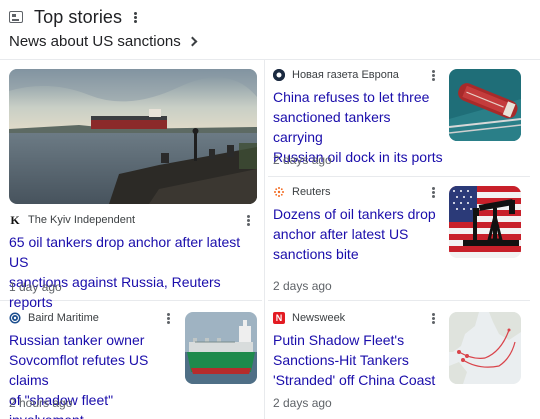 The height and width of the screenshot is (419, 540). I want to click on story-source: N Newsweek, so click(309, 318).